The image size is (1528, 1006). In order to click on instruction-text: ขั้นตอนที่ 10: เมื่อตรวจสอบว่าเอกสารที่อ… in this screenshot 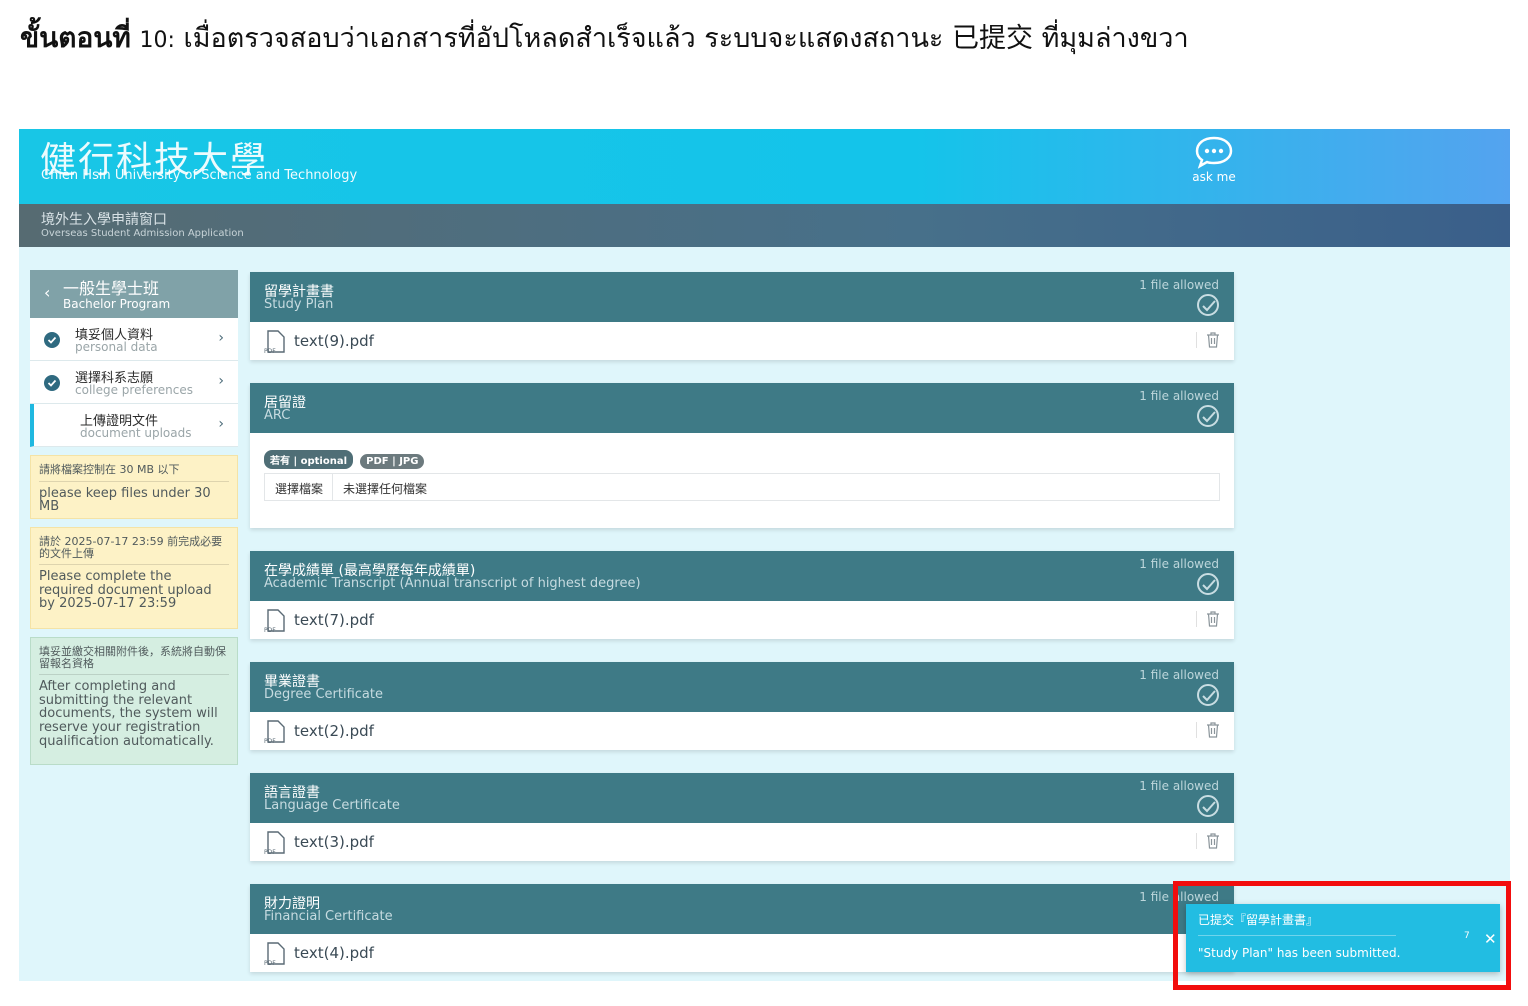, I will do `click(604, 38)`.